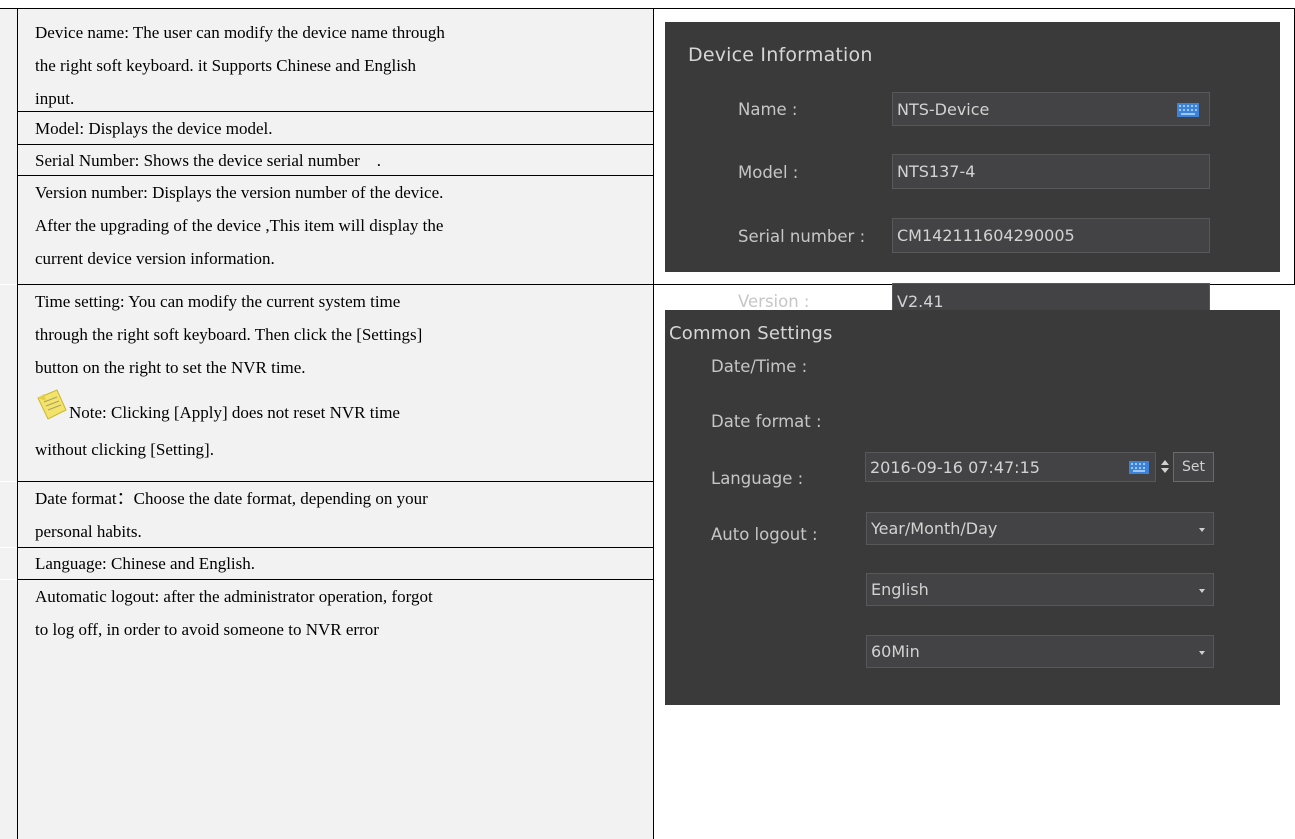  What do you see at coordinates (1040, 528) in the screenshot?
I see `date-format-select: Year/Month/Day` at bounding box center [1040, 528].